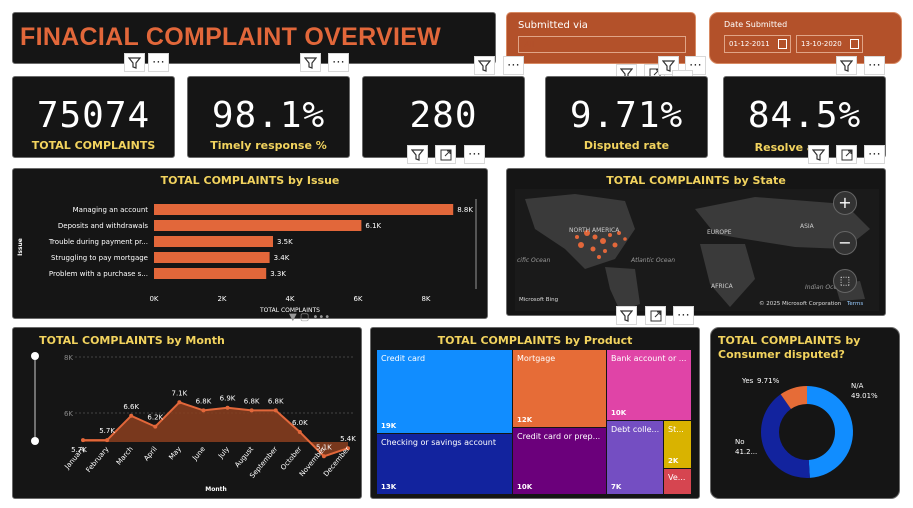  Describe the element at coordinates (864, 396) in the screenshot. I see `slice-value: 49.01%` at that location.